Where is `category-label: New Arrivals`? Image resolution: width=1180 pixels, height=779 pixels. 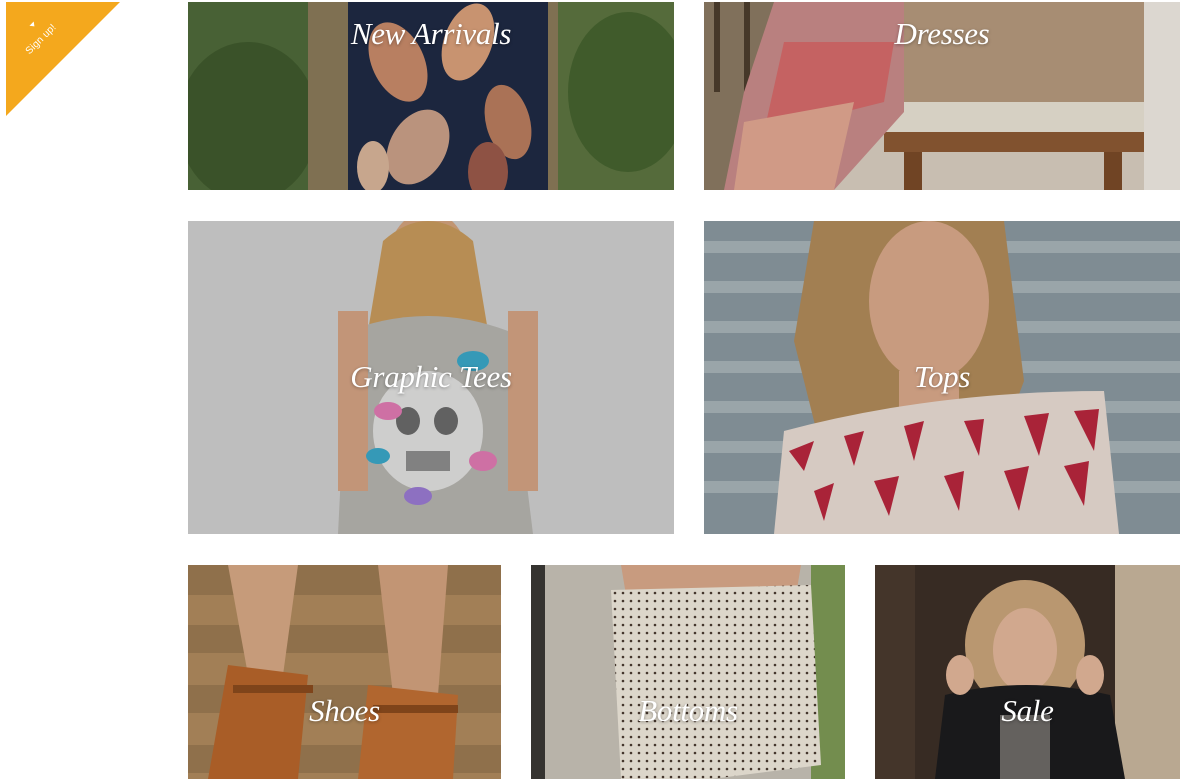
category-label: New Arrivals is located at coordinates (431, 33).